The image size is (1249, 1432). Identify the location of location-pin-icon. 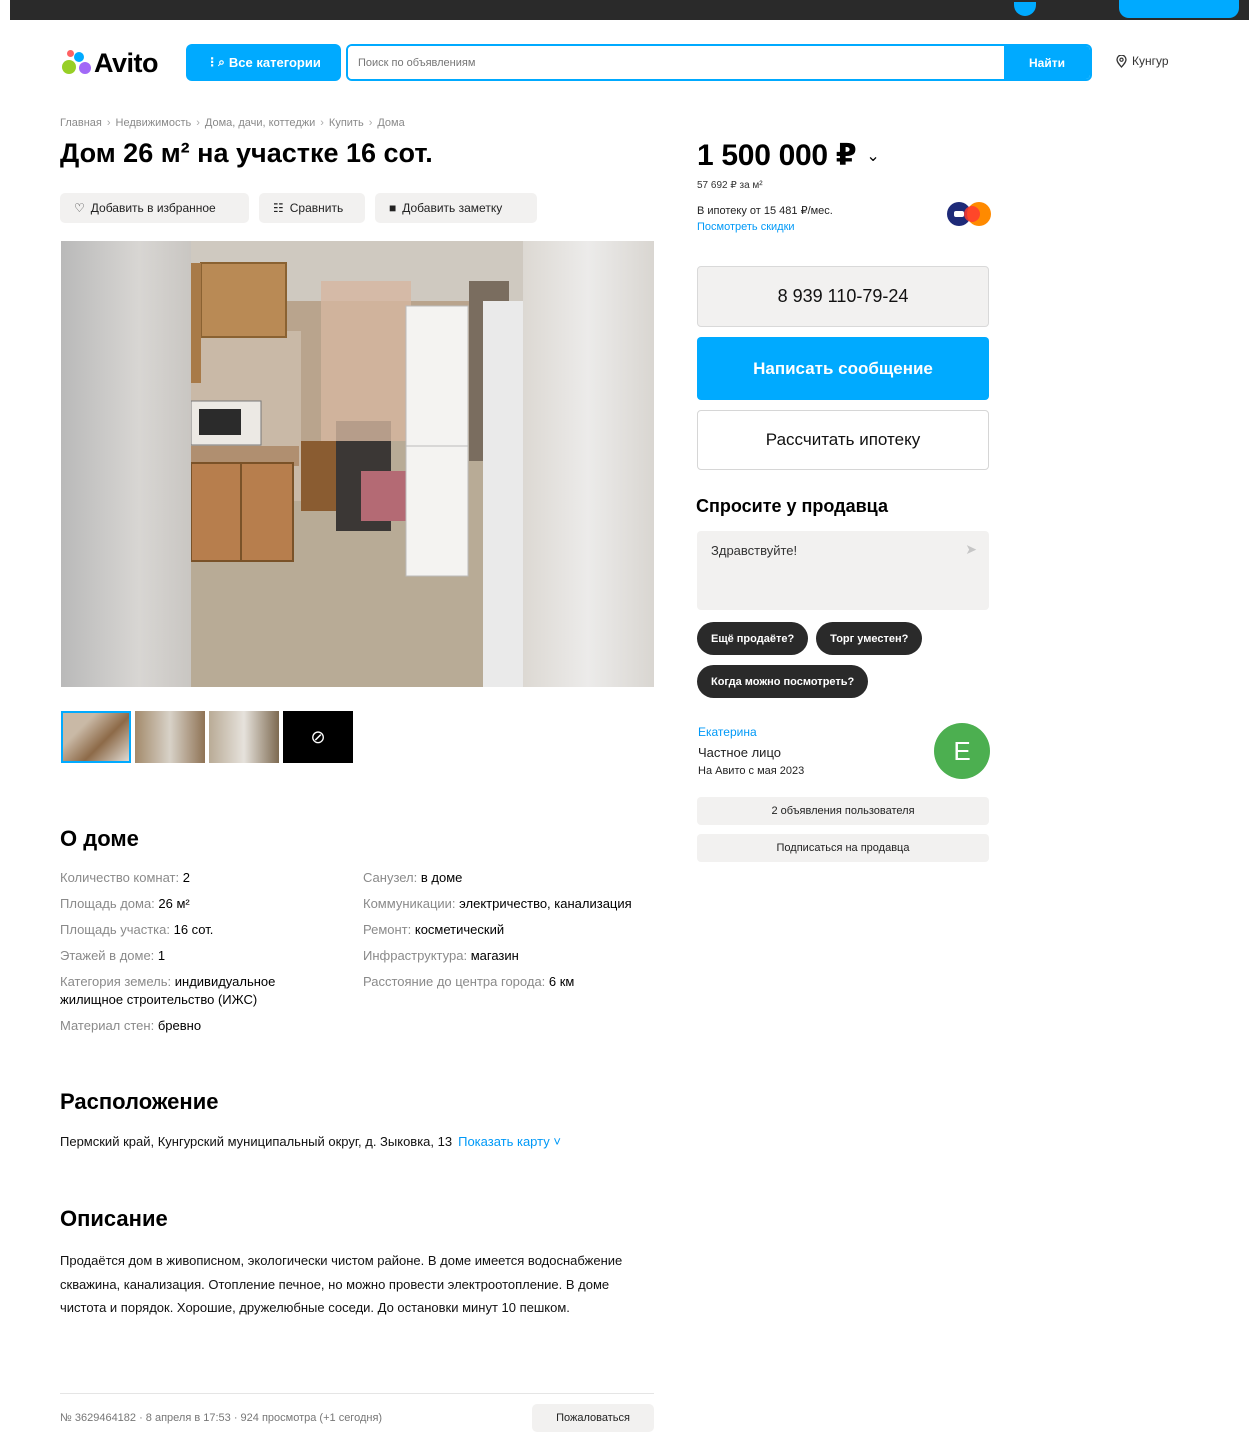
(1121, 61).